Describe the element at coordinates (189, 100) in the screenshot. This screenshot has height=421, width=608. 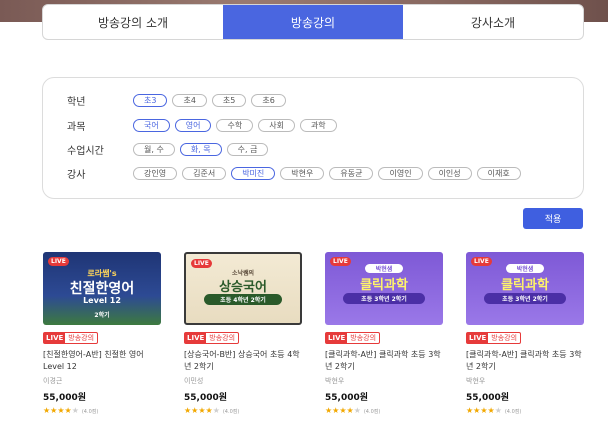
I see `chip-grade-4: 초4` at that location.